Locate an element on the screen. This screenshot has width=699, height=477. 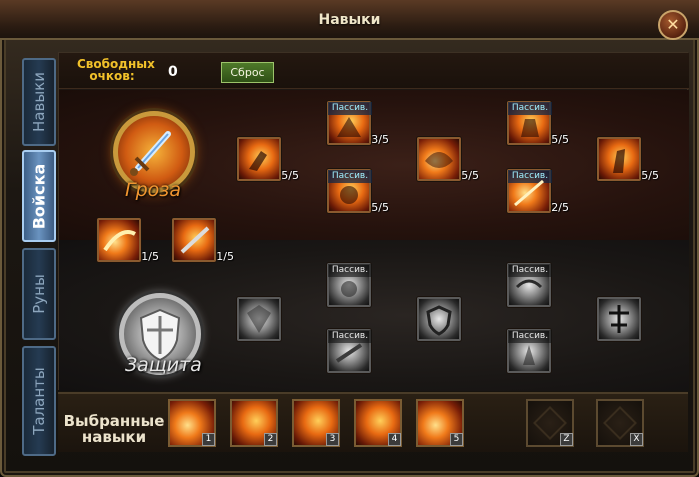
hotkey-badge: 4 is located at coordinates (394, 439).